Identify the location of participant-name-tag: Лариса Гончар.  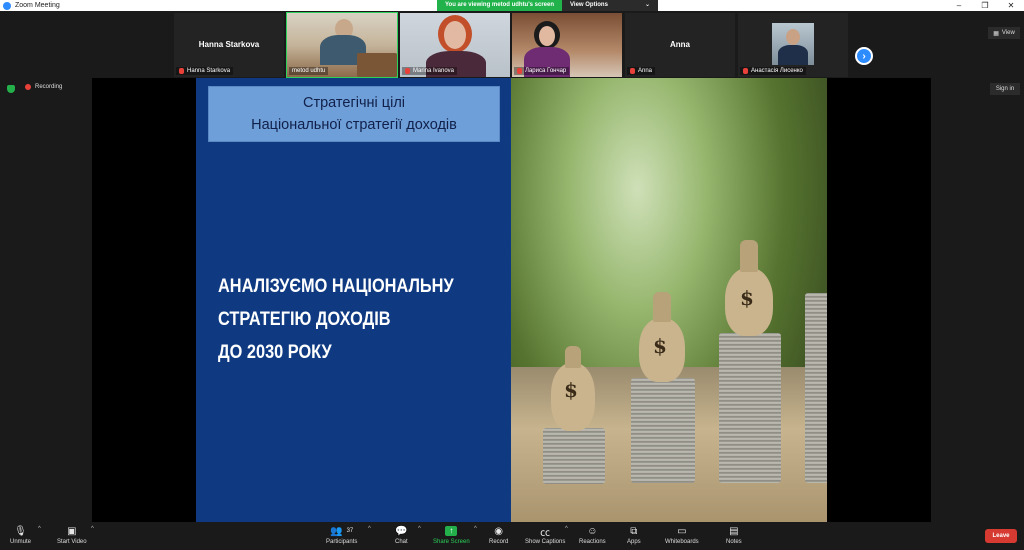
(542, 71).